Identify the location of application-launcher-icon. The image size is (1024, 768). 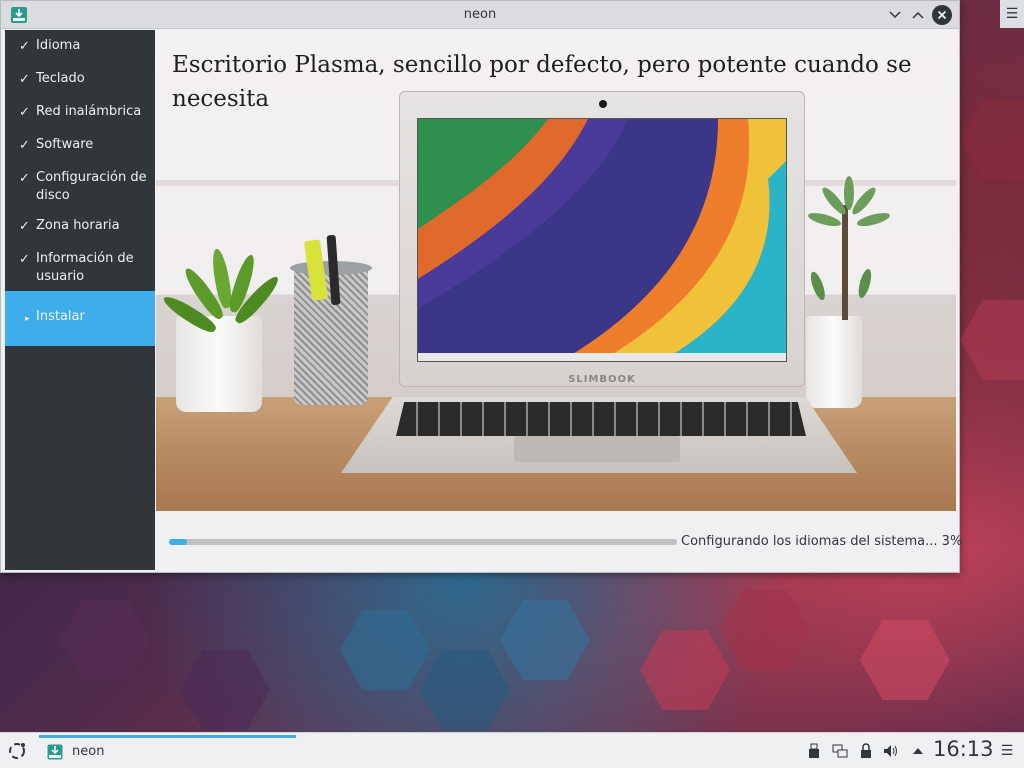
(17, 751).